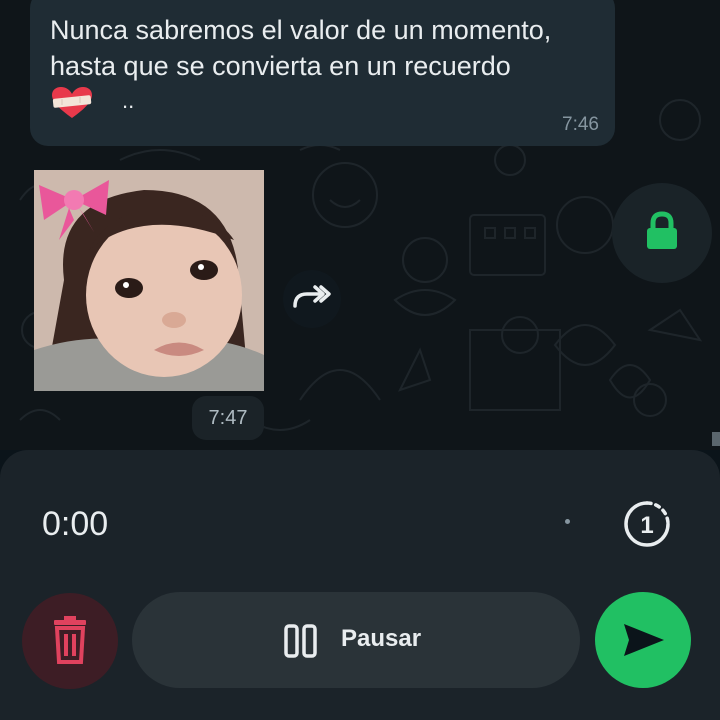 Image resolution: width=720 pixels, height=720 pixels. I want to click on scroll-indicator, so click(716, 439).